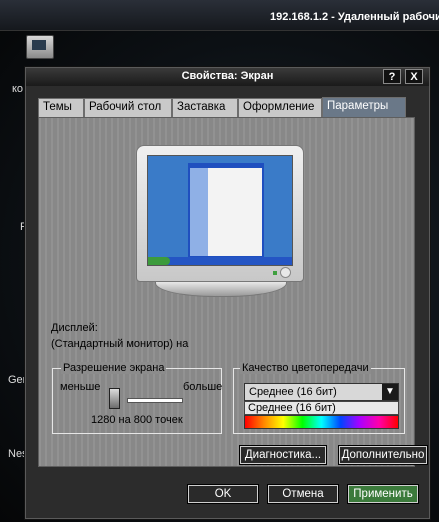  What do you see at coordinates (414, 76) in the screenshot?
I see `close-button: X` at bounding box center [414, 76].